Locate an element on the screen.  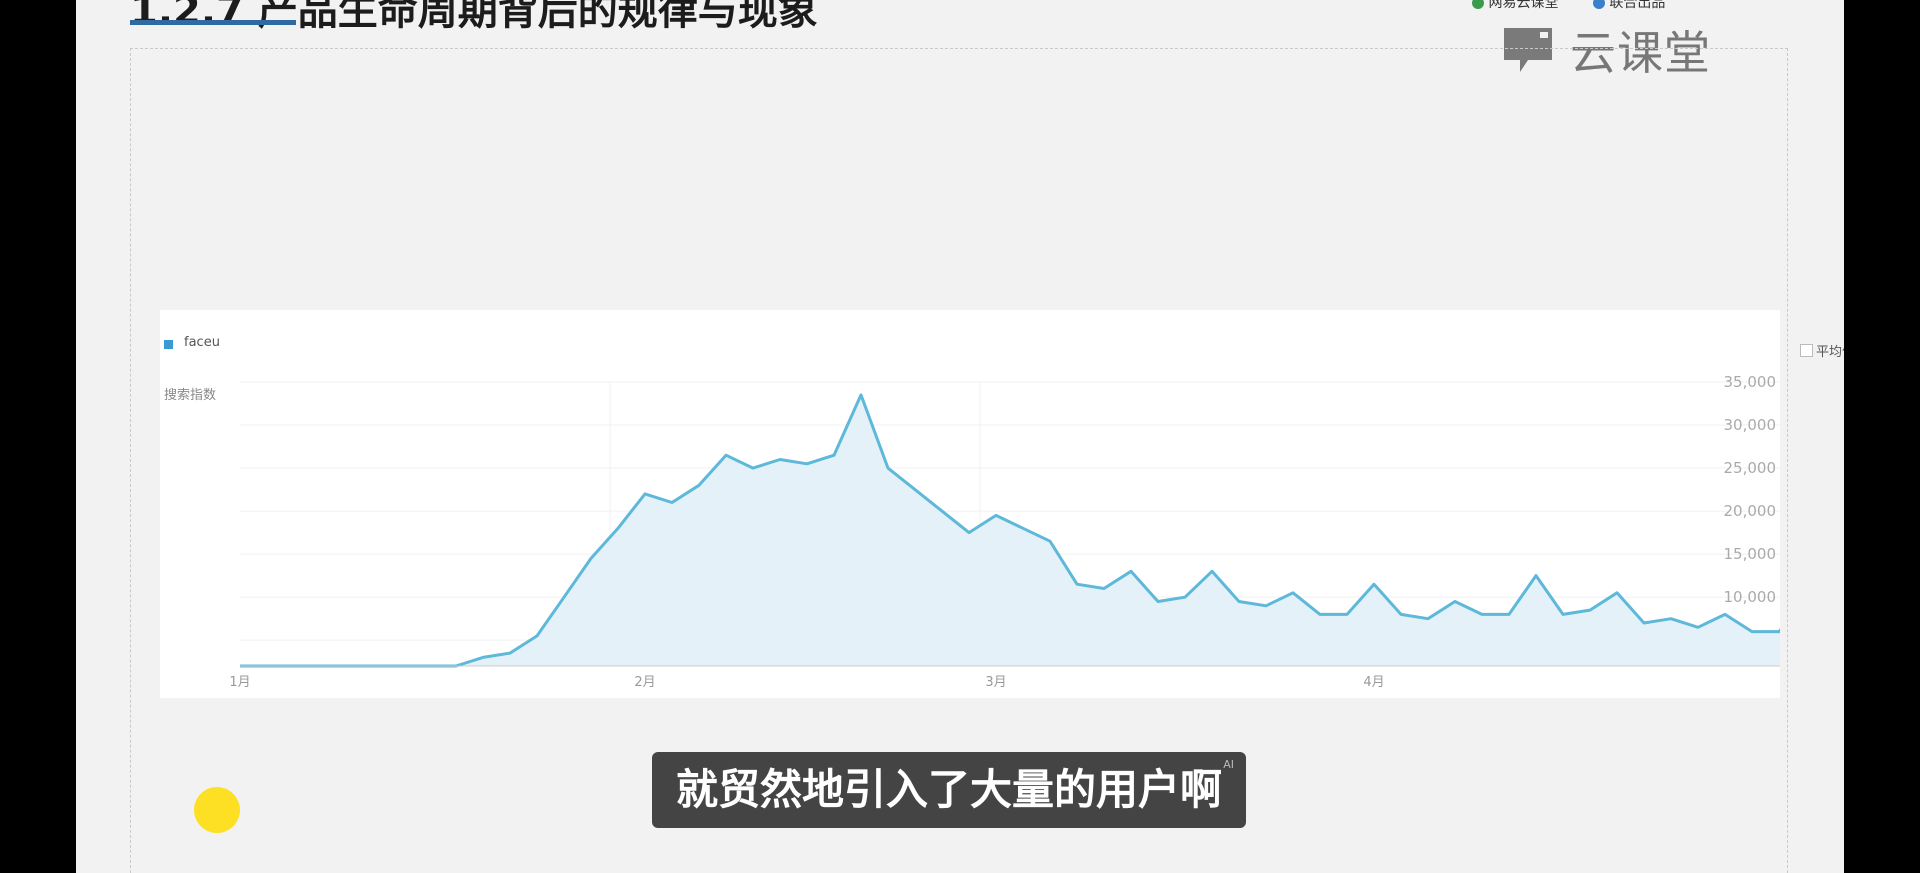
y-tick-label: 10,000 is located at coordinates (1750, 597).